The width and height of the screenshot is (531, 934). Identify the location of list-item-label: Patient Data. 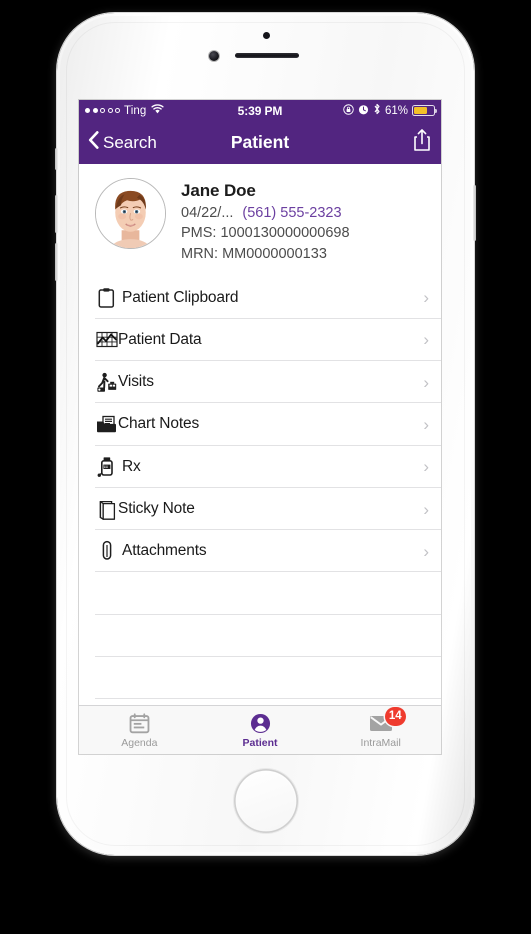
(160, 339).